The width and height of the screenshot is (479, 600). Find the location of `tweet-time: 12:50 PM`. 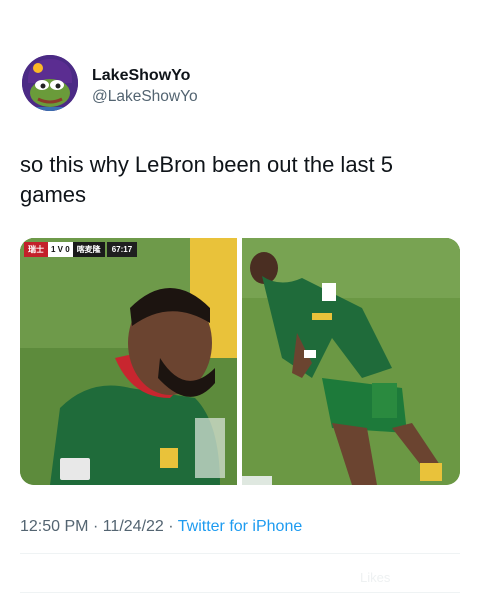

tweet-time: 12:50 PM is located at coordinates (54, 526).